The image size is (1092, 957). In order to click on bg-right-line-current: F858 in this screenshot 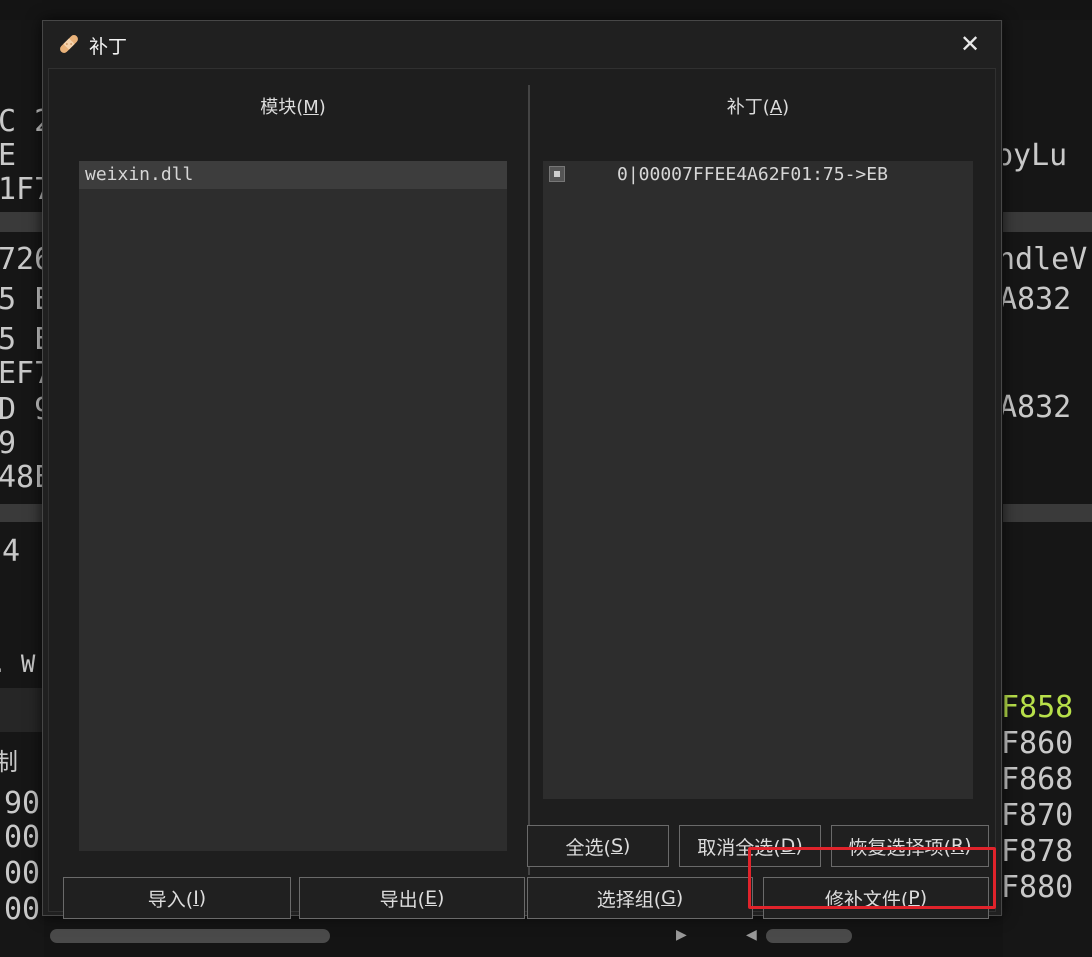, I will do `click(1038, 707)`.